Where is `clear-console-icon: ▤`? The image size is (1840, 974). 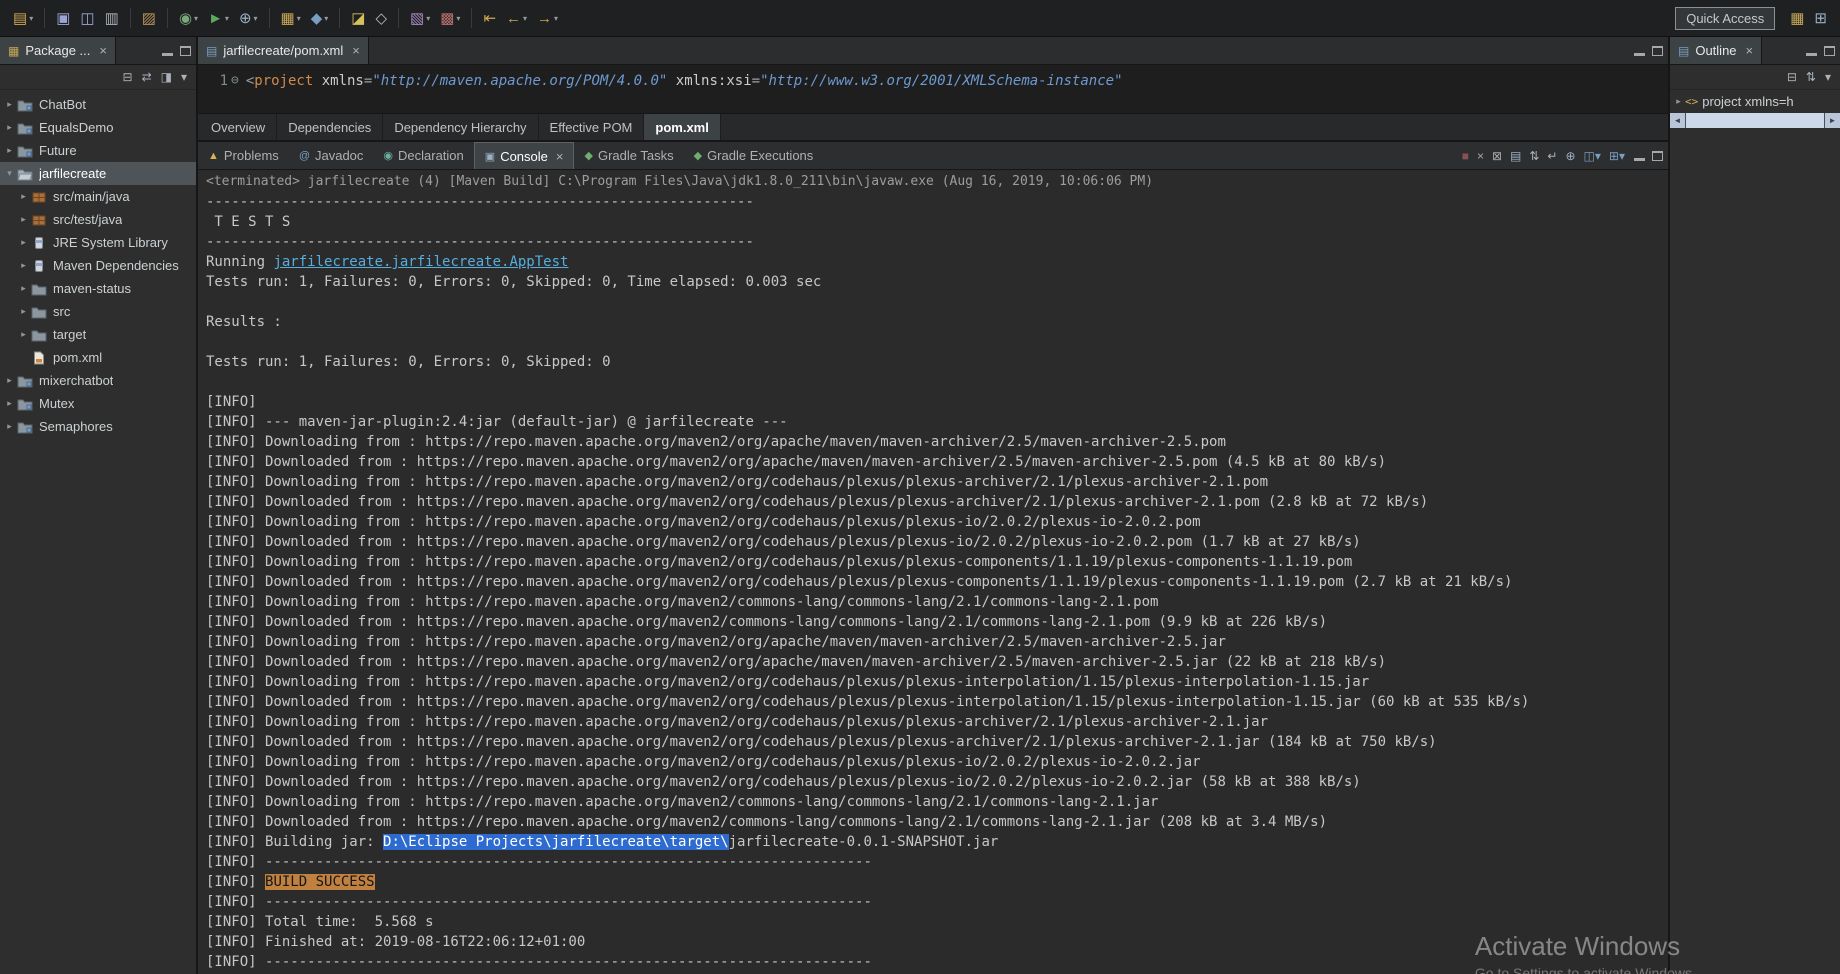
clear-console-icon: ▤ is located at coordinates (1515, 156).